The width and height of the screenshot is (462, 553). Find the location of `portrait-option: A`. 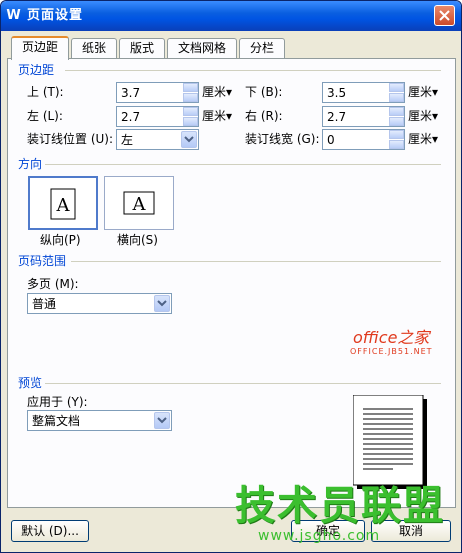

portrait-option: A is located at coordinates (63, 203).